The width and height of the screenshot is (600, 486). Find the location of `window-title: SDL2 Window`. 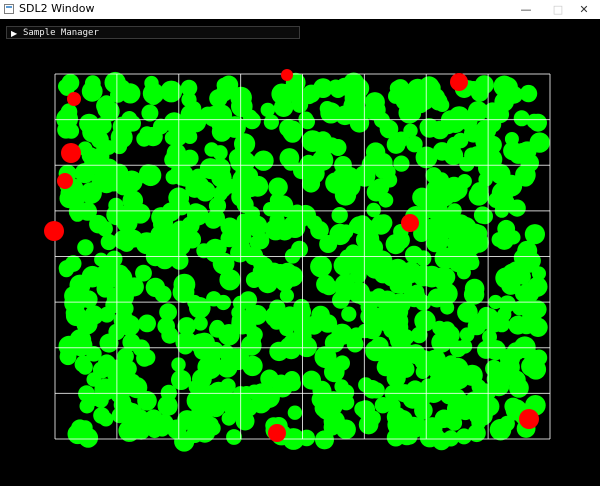

window-title: SDL2 Window is located at coordinates (57, 8).